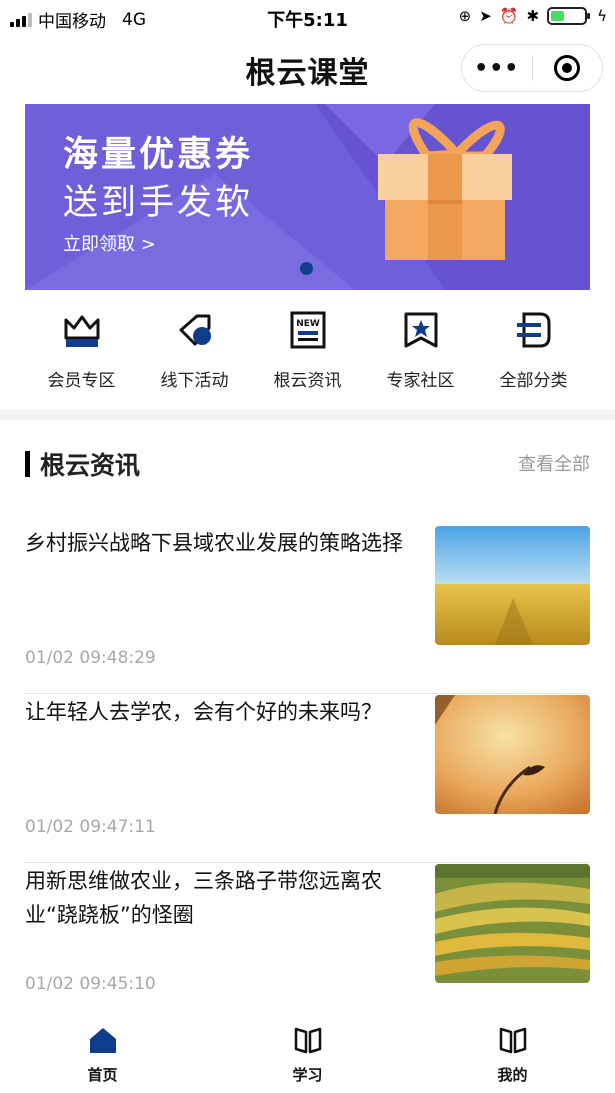 Image resolution: width=615 pixels, height=1093 pixels. I want to click on news-title: 让年轻人去学农，会有个好的未来吗？, so click(203, 712).